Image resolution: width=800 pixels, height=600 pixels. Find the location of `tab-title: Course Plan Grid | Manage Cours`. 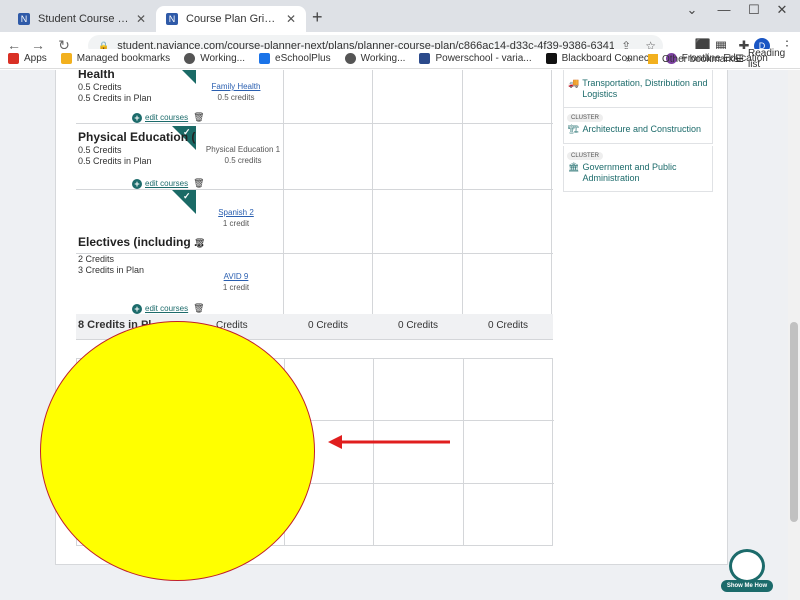

tab-title: Course Plan Grid | Manage Cours is located at coordinates (233, 19).